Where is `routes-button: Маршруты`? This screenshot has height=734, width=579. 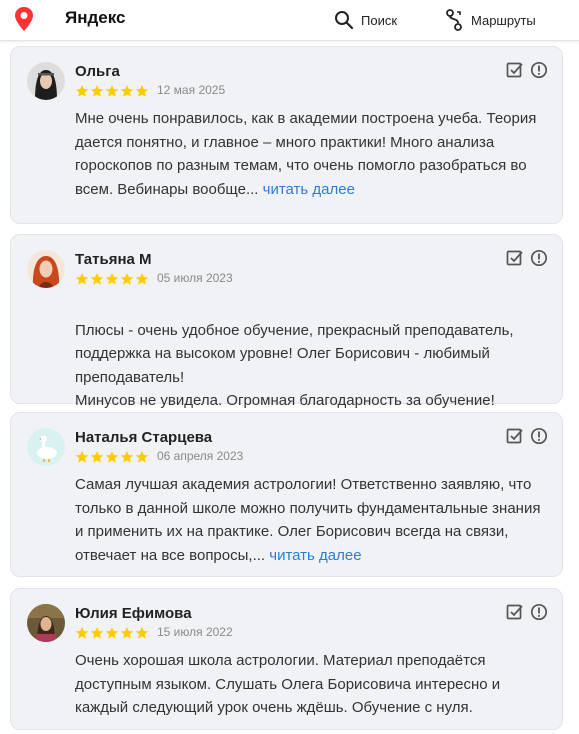
routes-button: Маршруты is located at coordinates (490, 20).